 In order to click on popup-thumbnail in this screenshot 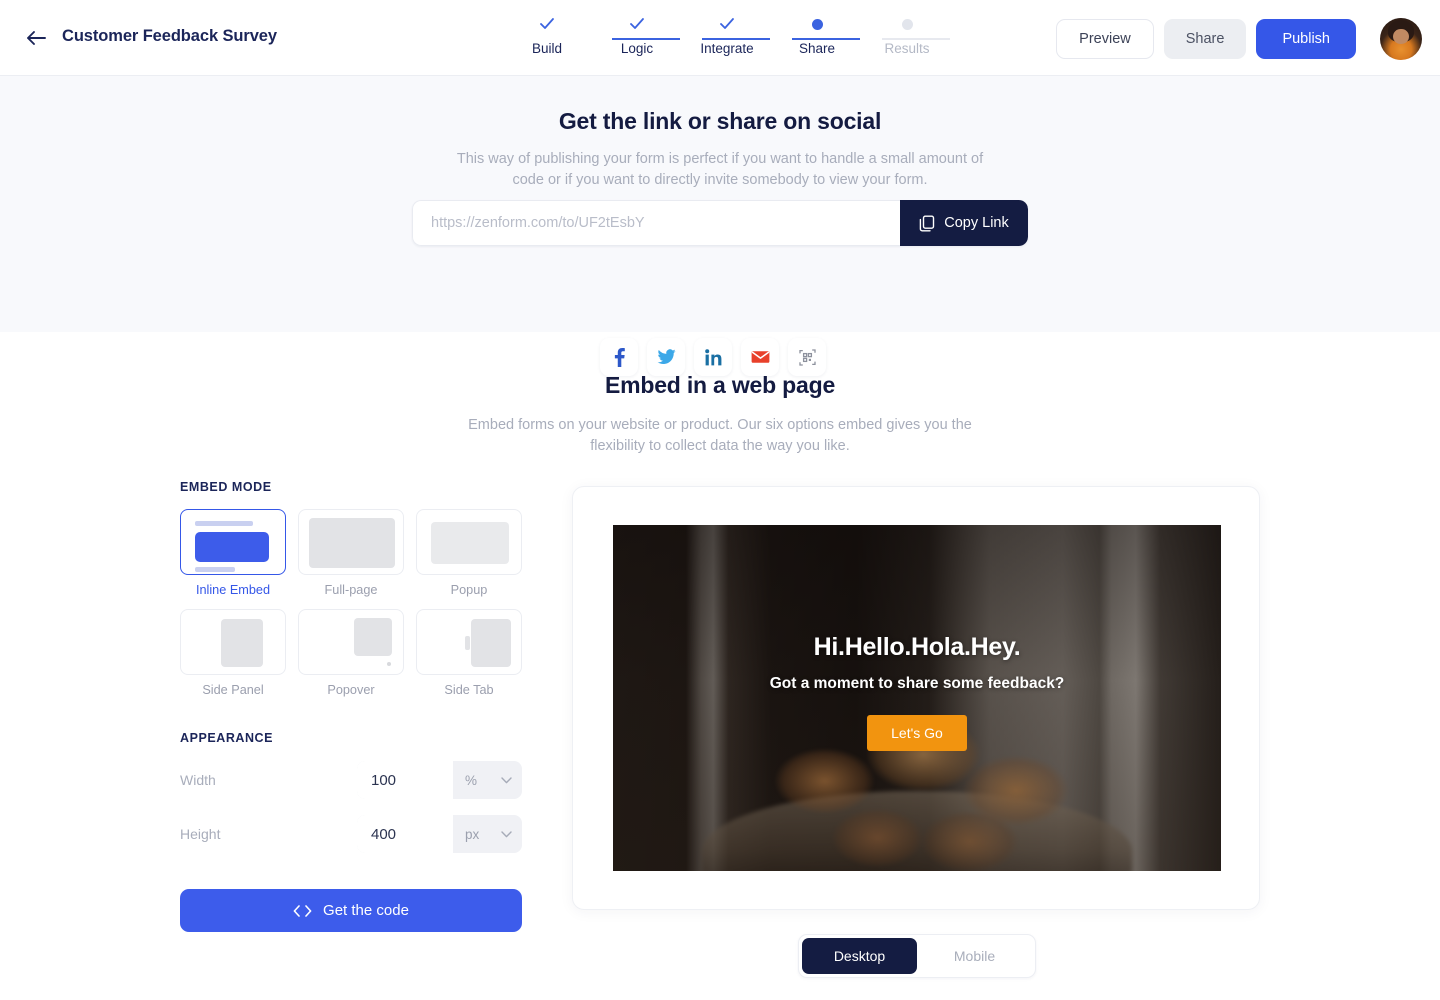, I will do `click(469, 542)`.